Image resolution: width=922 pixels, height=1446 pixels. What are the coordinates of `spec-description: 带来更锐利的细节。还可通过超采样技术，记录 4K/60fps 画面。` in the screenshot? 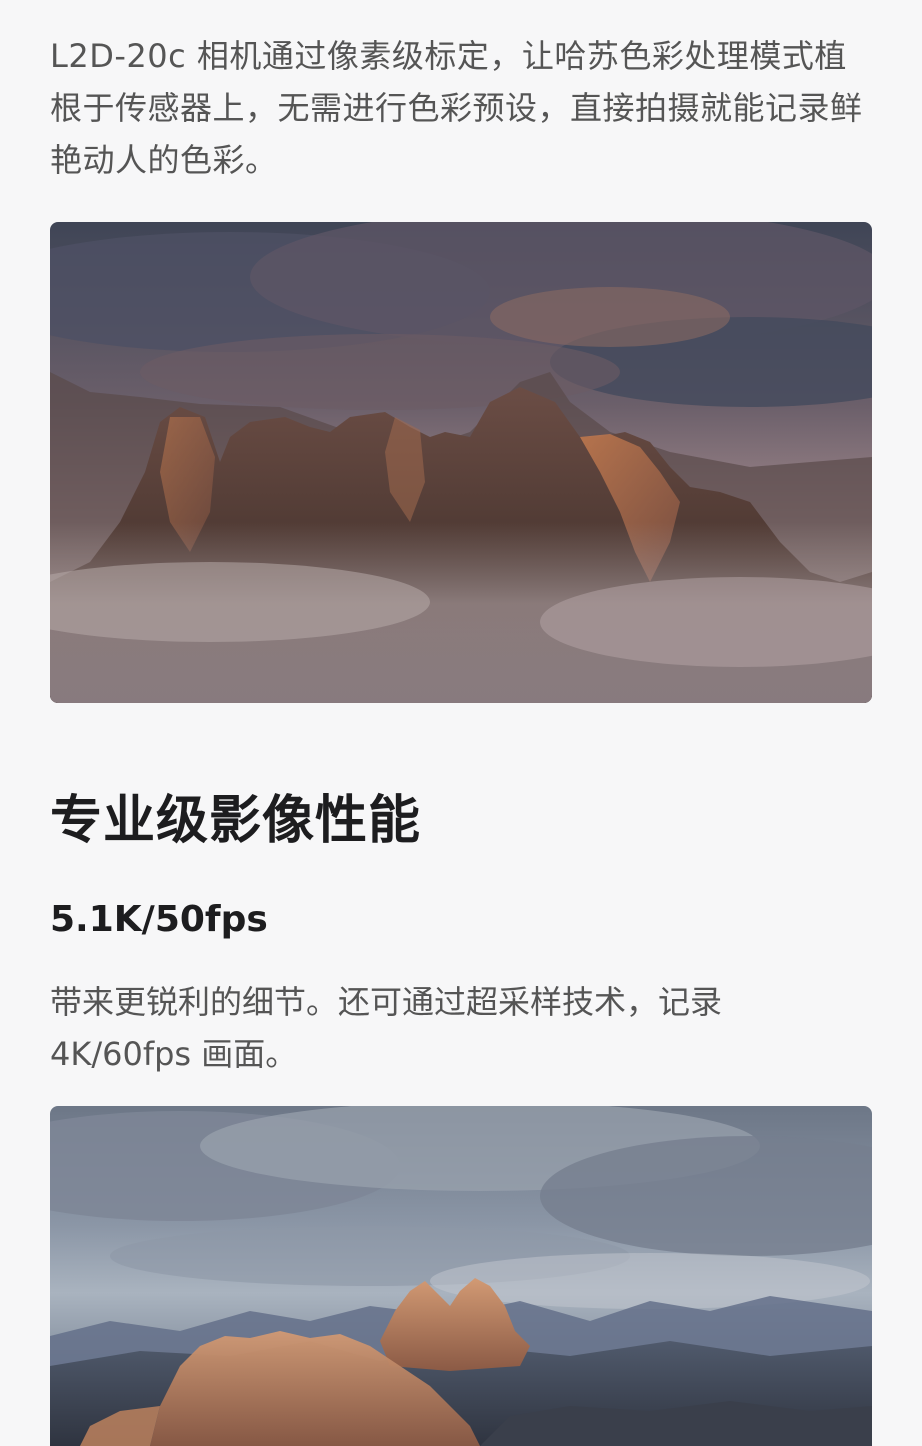 It's located at (386, 1028).